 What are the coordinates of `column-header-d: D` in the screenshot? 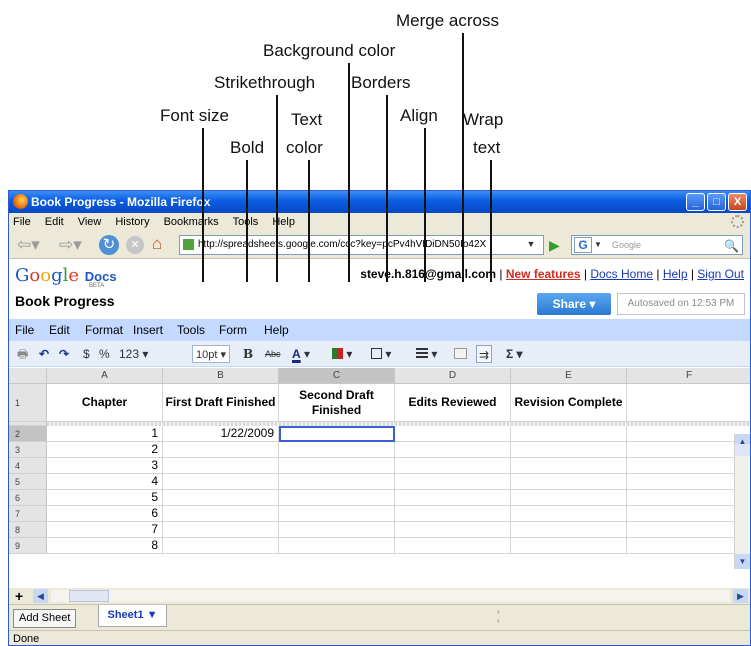 It's located at (453, 376).